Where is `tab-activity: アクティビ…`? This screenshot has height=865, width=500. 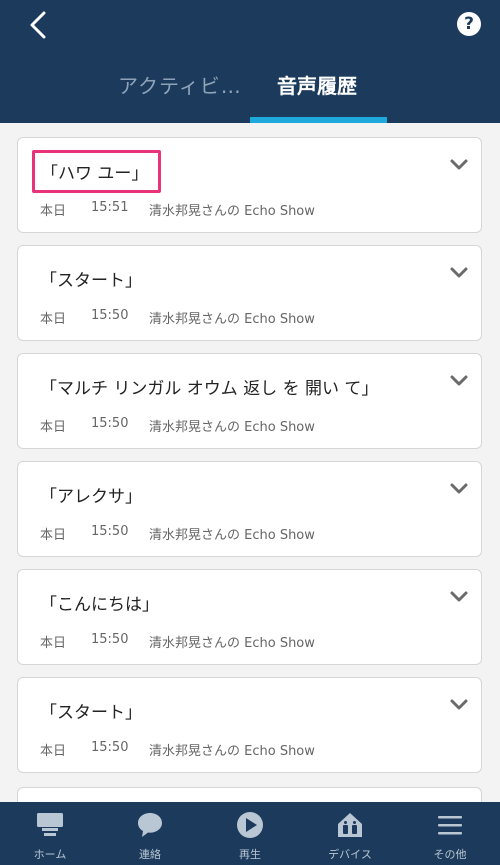
tab-activity: アクティビ… is located at coordinates (180, 84).